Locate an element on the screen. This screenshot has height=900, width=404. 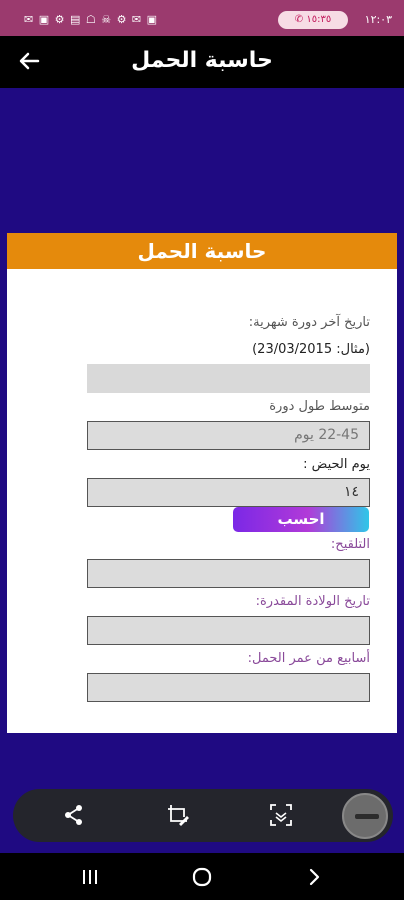
call-timer: ١٥:٣٥ is located at coordinates (319, 19).